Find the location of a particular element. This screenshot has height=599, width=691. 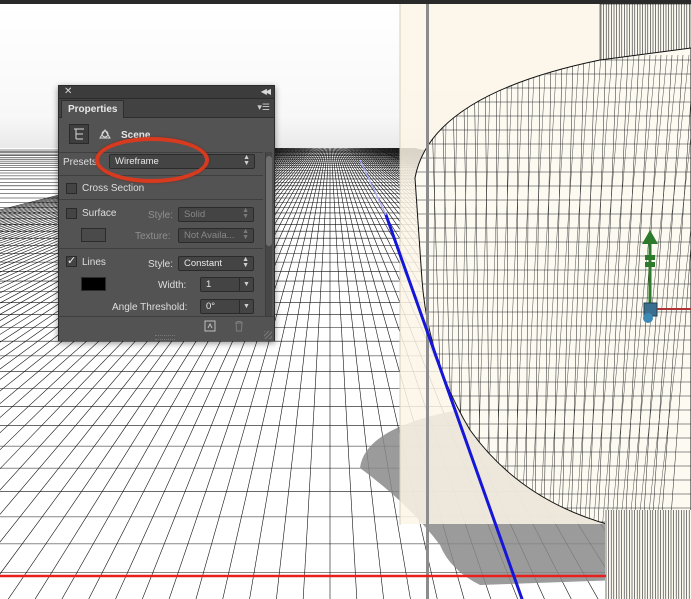

panel-scrollbar is located at coordinates (268, 240).